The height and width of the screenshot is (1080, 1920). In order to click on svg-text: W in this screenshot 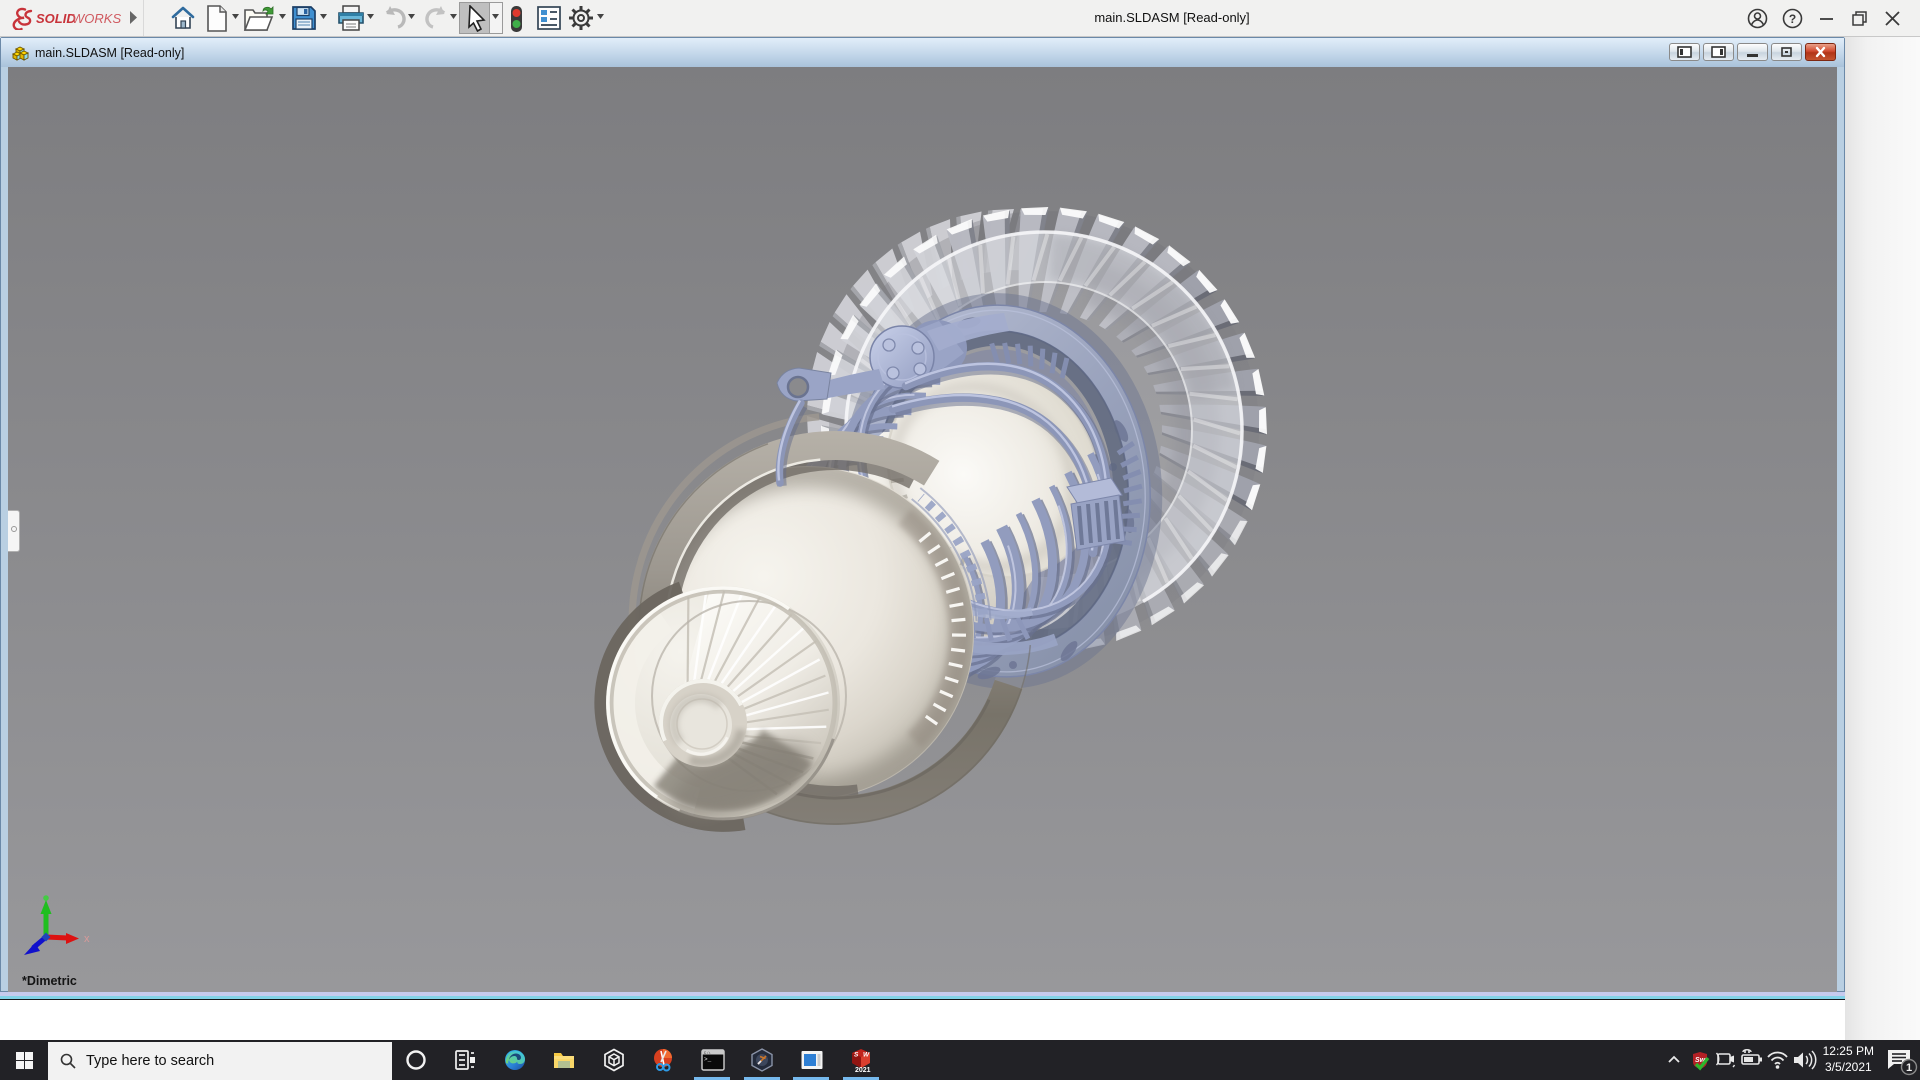, I will do `click(866, 1055)`.